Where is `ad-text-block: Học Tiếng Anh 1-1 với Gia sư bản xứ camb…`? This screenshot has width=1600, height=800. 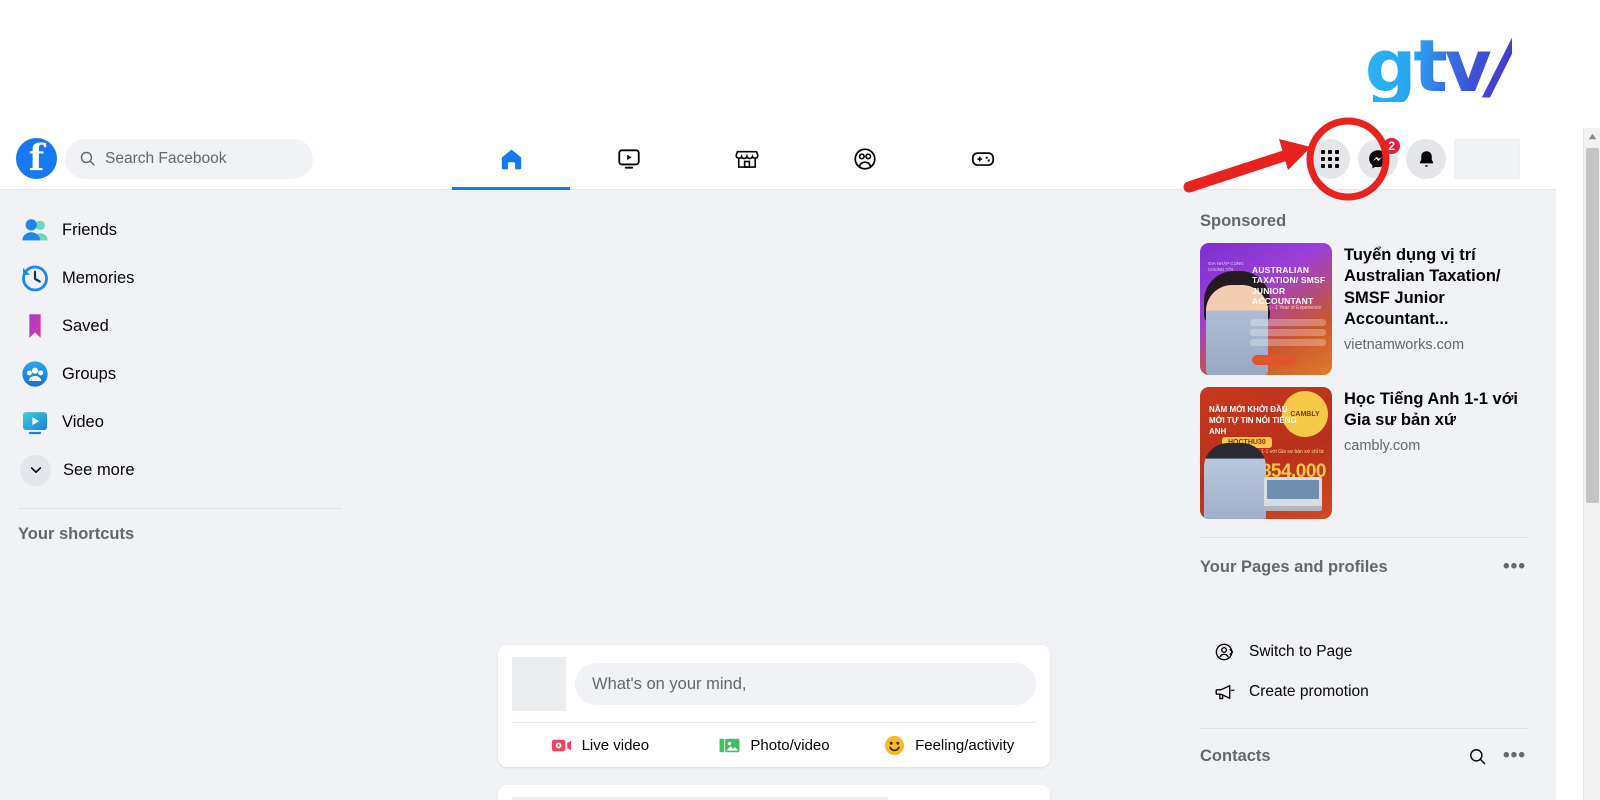 ad-text-block: Học Tiếng Anh 1-1 với Gia sư bản xứ camb… is located at coordinates (1436, 453).